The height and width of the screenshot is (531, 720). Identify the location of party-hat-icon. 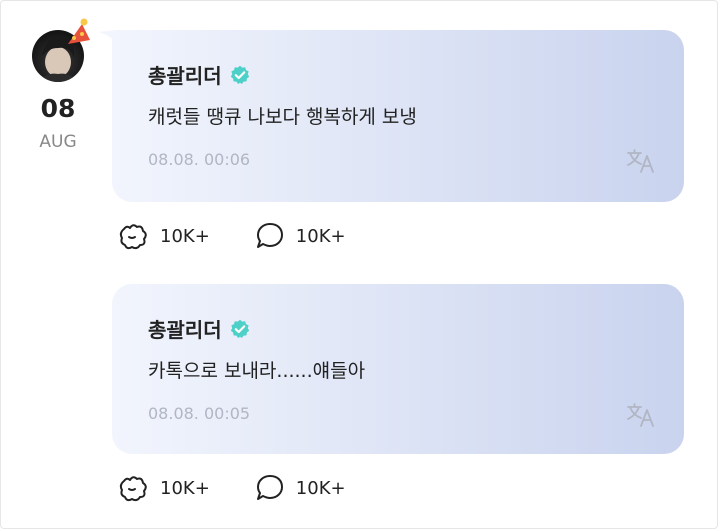
(79, 31).